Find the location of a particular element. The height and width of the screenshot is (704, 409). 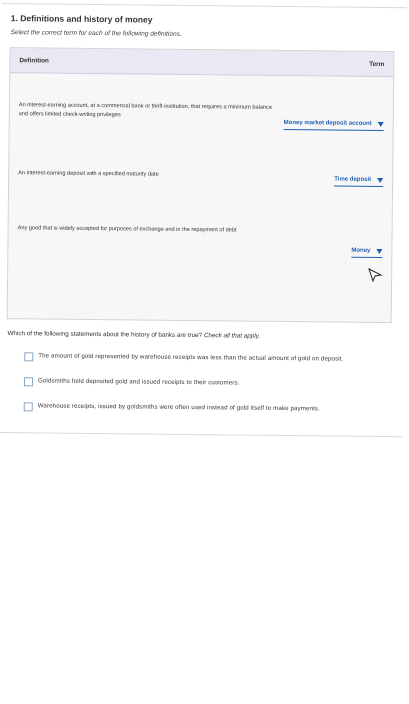

top-divider is located at coordinates (204, 5).